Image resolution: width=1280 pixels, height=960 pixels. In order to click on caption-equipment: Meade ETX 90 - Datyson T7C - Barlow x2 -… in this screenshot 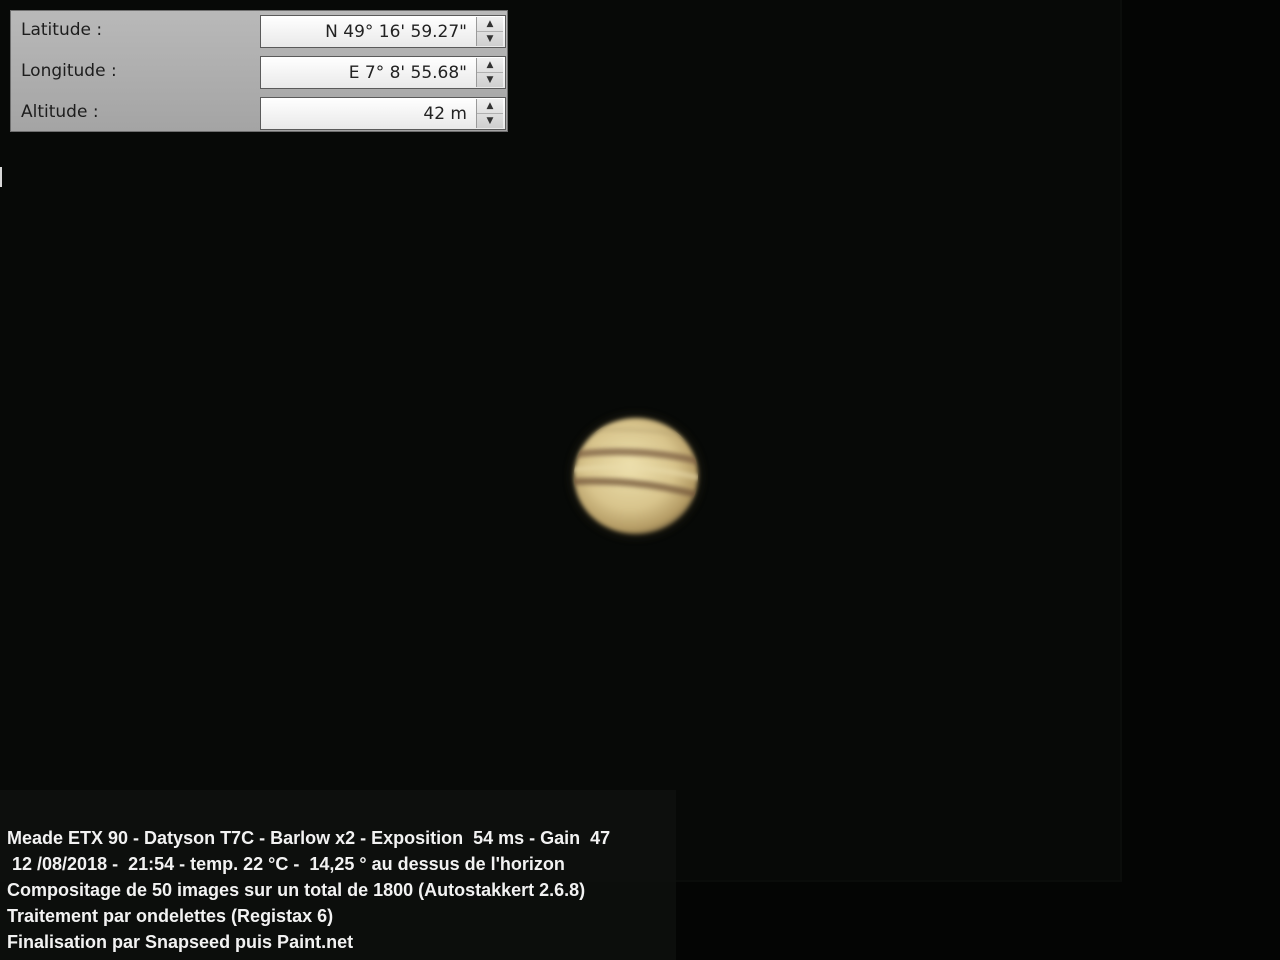, I will do `click(309, 838)`.